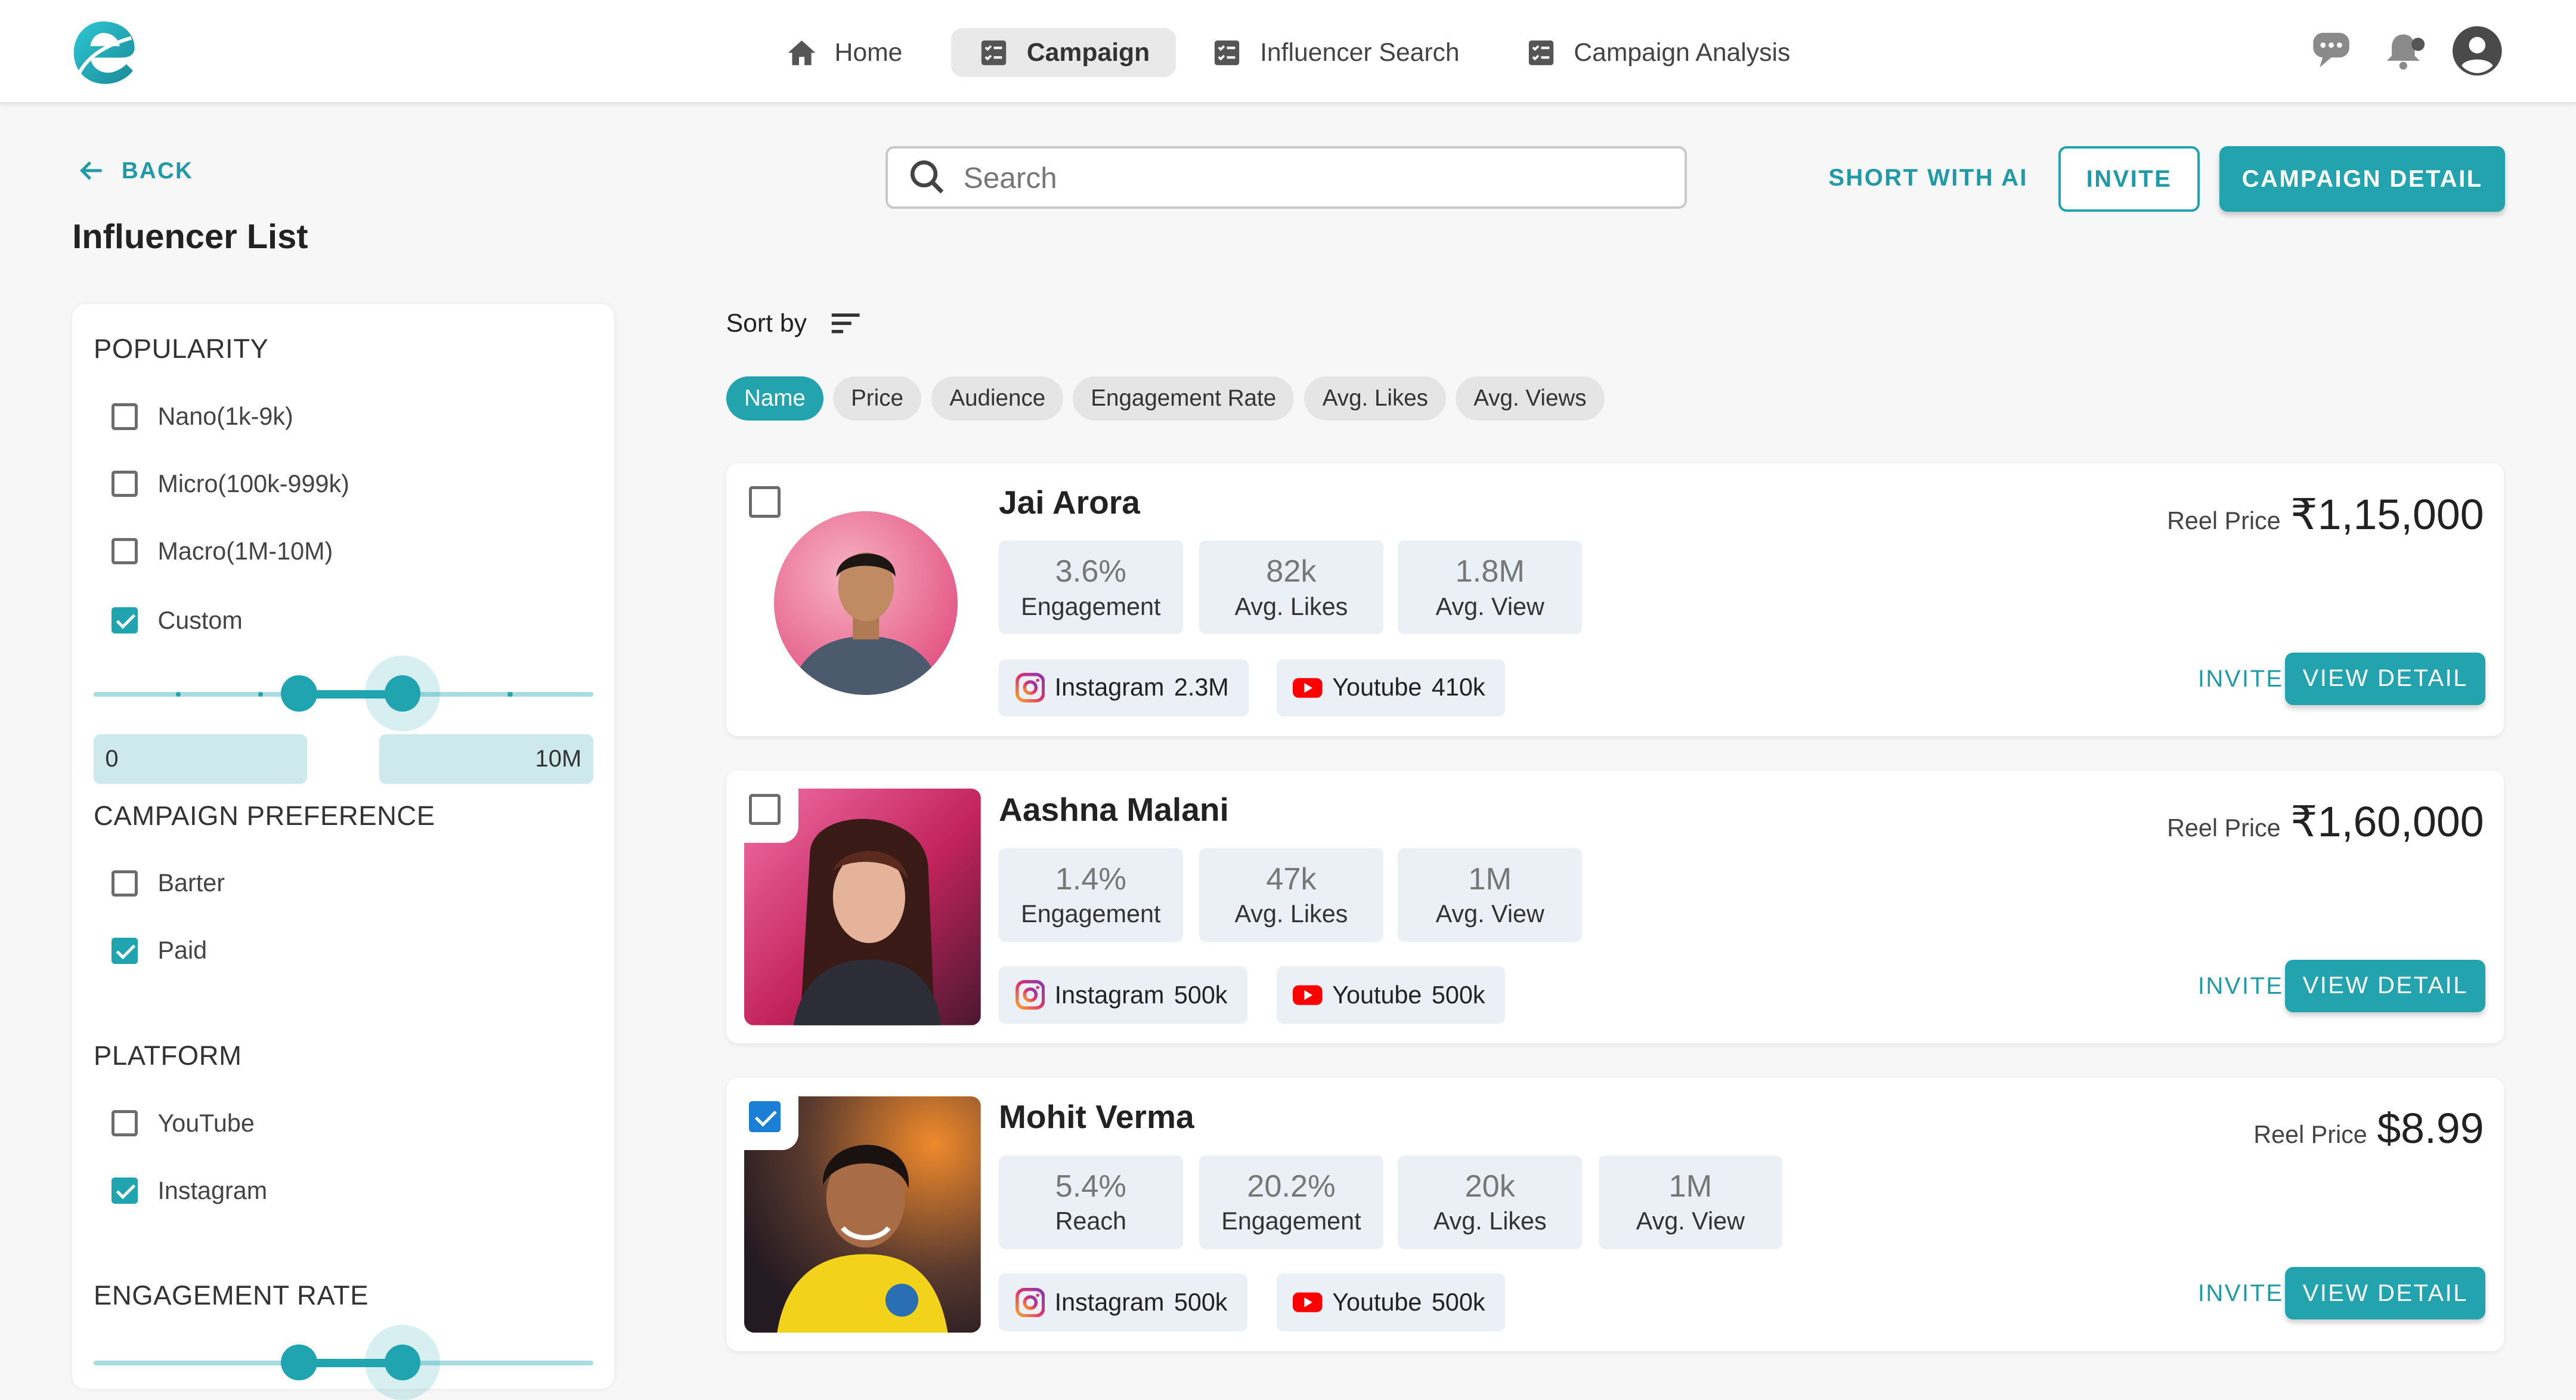 This screenshot has height=1400, width=2576. I want to click on search-box, so click(1286, 177).